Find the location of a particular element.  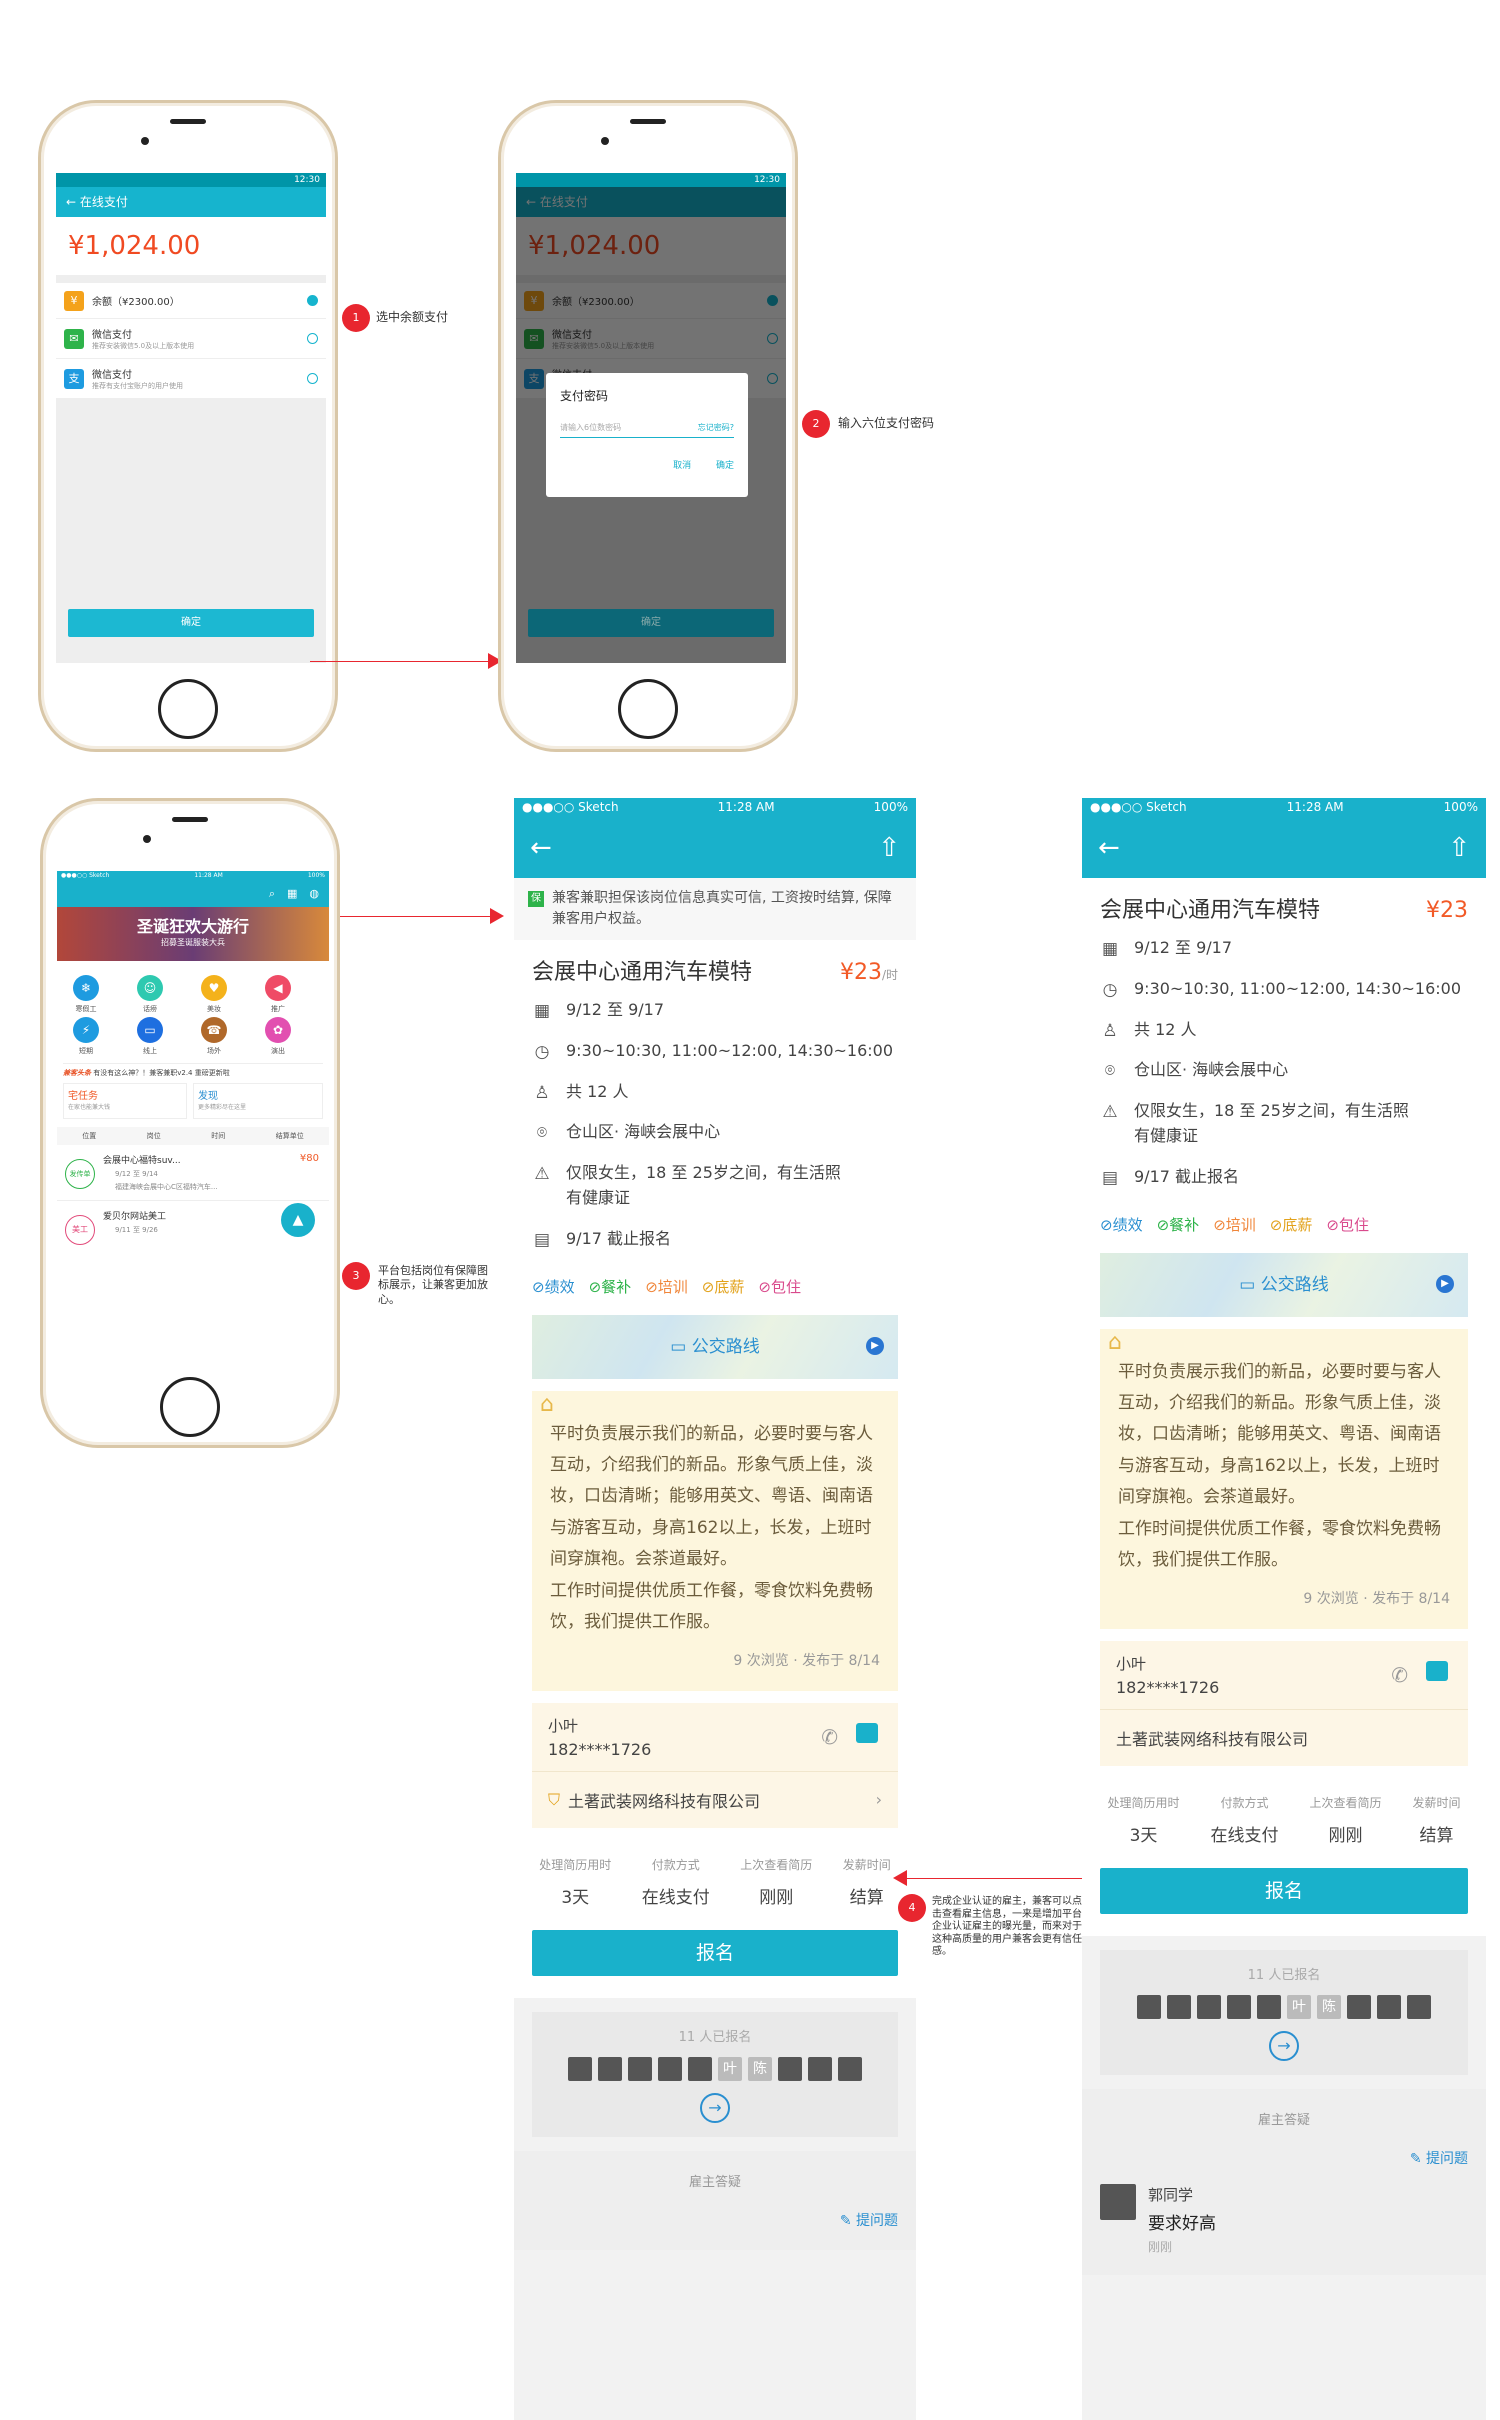

job-location: 仓山区· 海峡会展中心 is located at coordinates (1211, 1070).